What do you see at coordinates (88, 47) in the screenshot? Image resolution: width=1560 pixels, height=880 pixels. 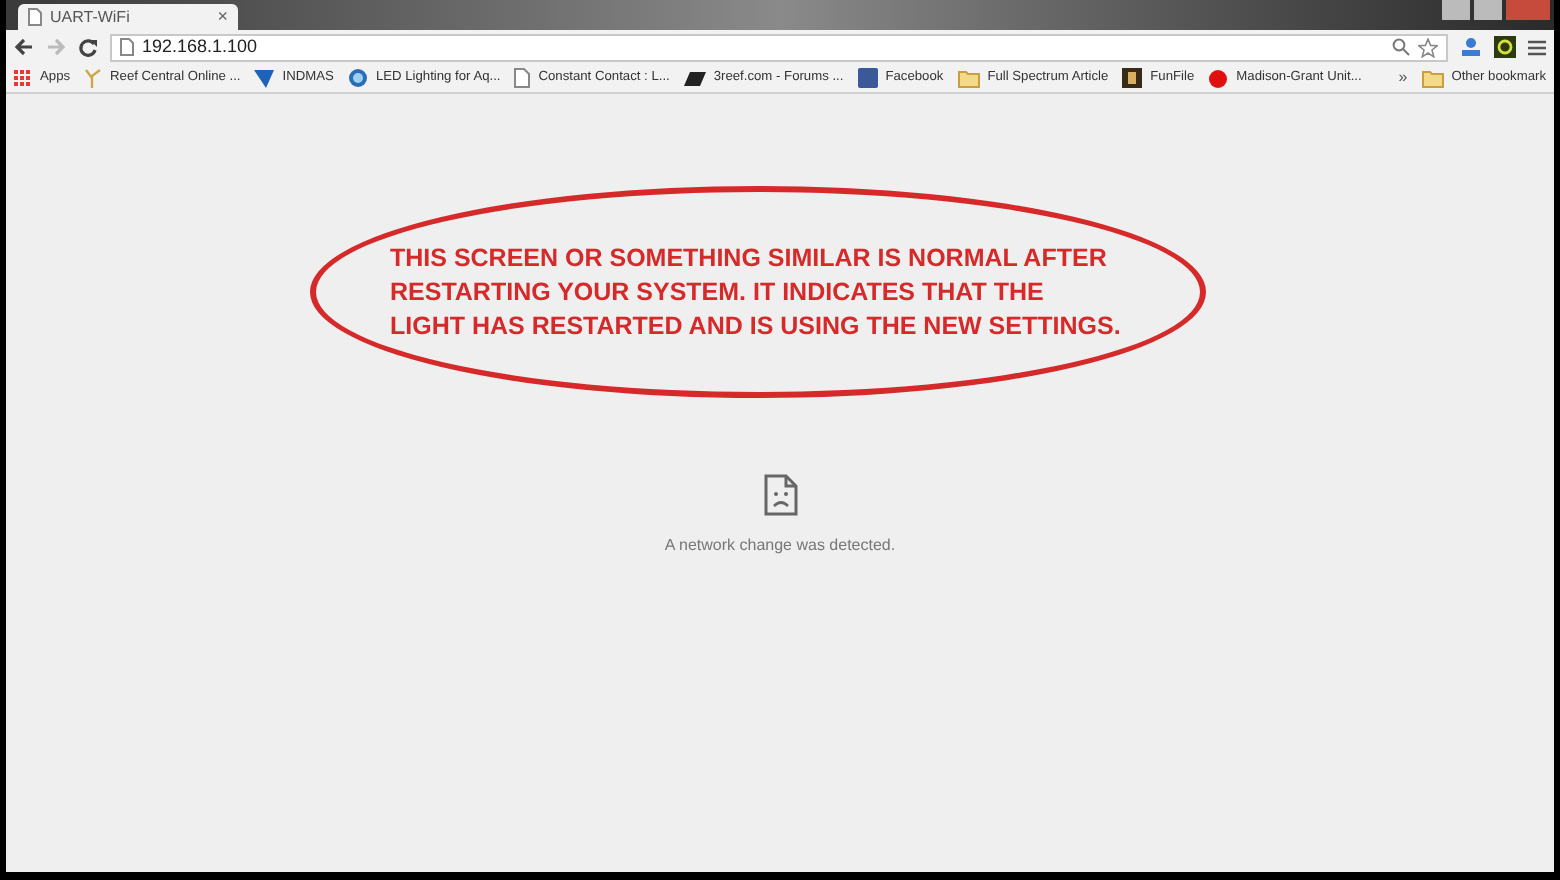 I see `reload-icon` at bounding box center [88, 47].